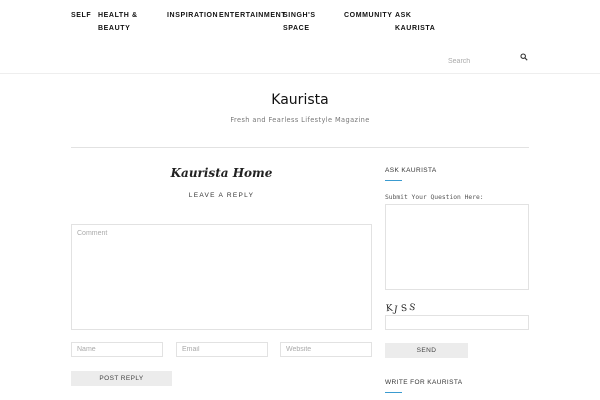  What do you see at coordinates (299, 15) in the screenshot?
I see `nav-item-singhs-space-line1: SINGH'S` at bounding box center [299, 15].